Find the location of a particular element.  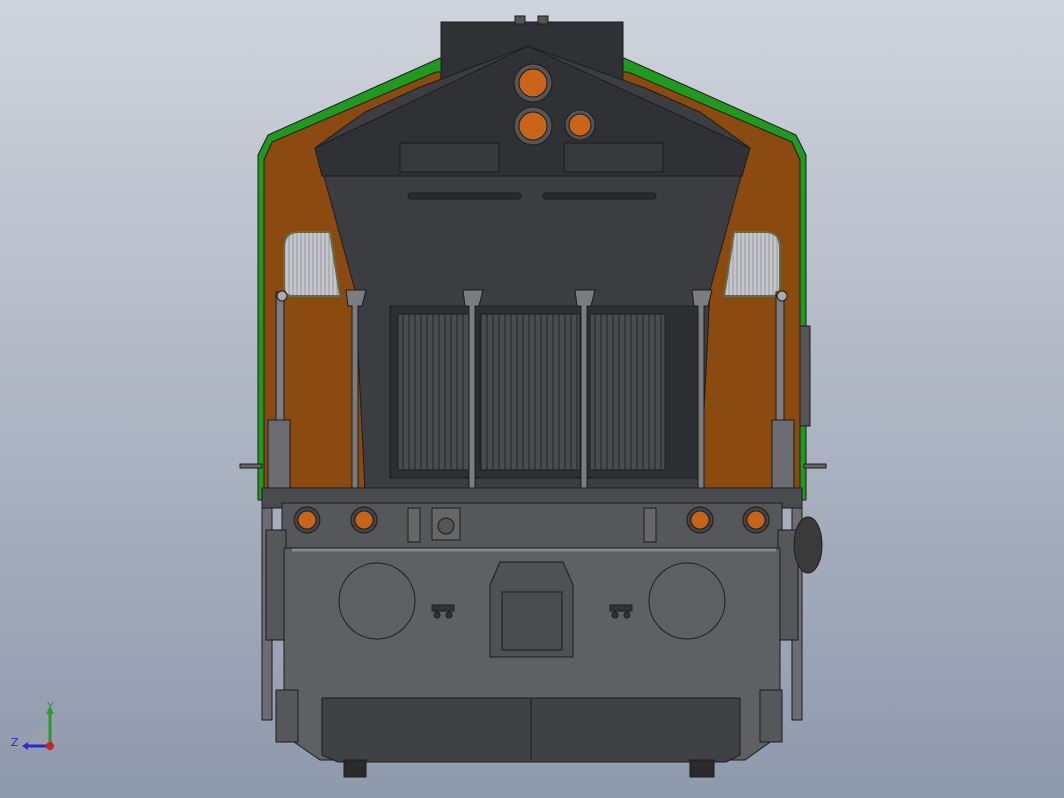

grille-center is located at coordinates (530, 392).